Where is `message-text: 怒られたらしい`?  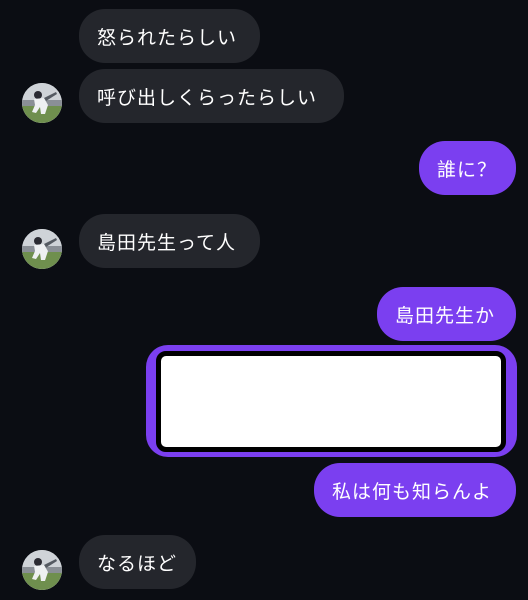 message-text: 怒られたらしい is located at coordinates (167, 37).